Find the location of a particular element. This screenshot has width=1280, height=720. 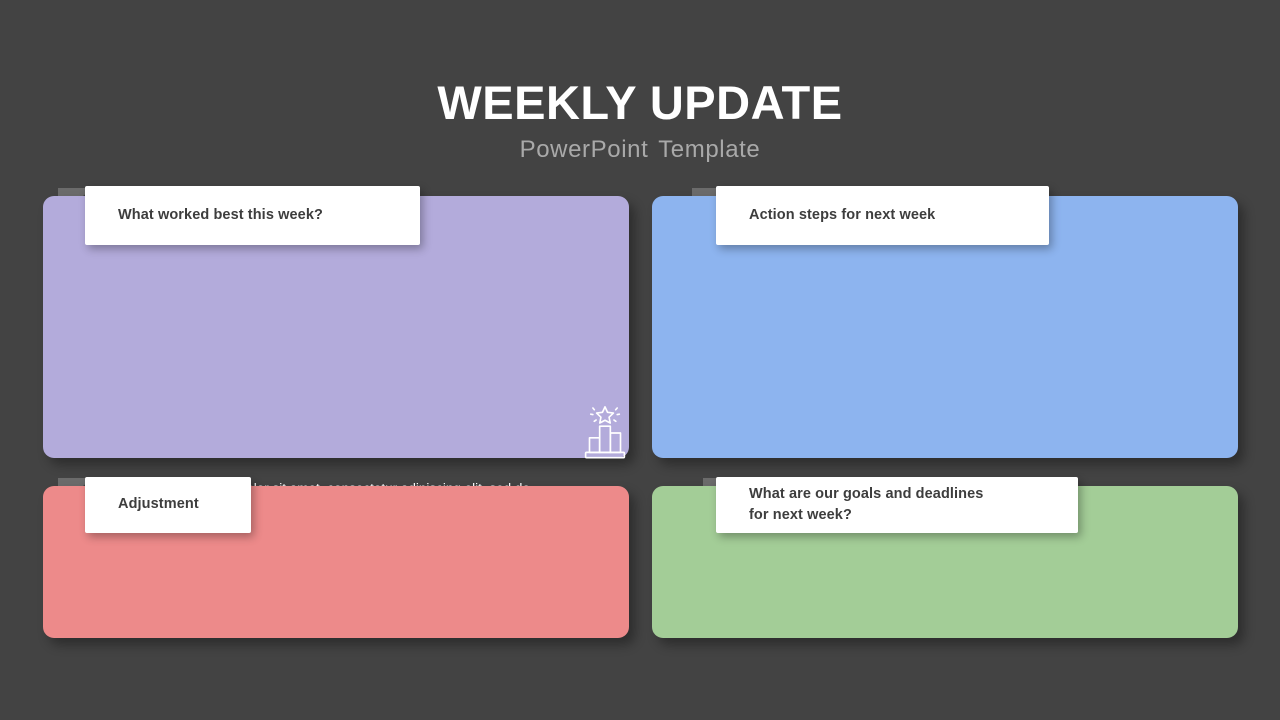

tab-adjustment: Adjustment is located at coordinates (168, 505).